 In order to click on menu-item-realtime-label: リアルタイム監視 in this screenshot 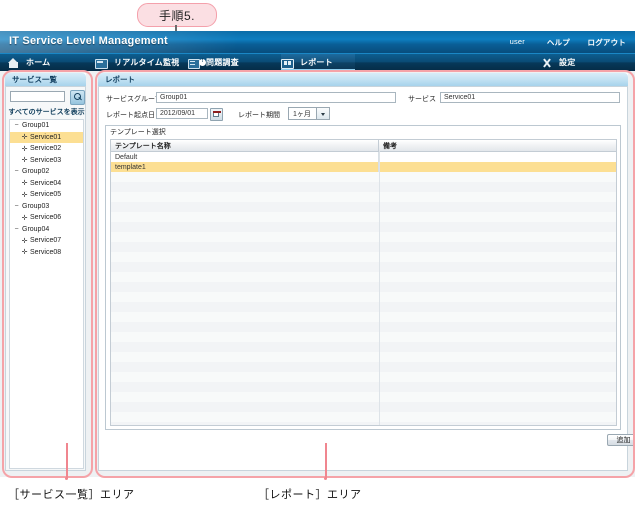, I will do `click(147, 62)`.